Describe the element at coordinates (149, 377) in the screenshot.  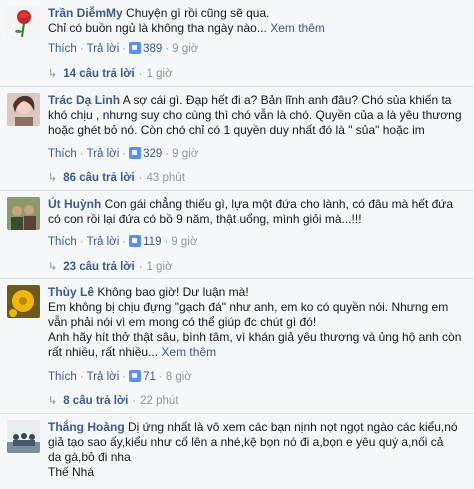
I see `like-count: 71` at that location.